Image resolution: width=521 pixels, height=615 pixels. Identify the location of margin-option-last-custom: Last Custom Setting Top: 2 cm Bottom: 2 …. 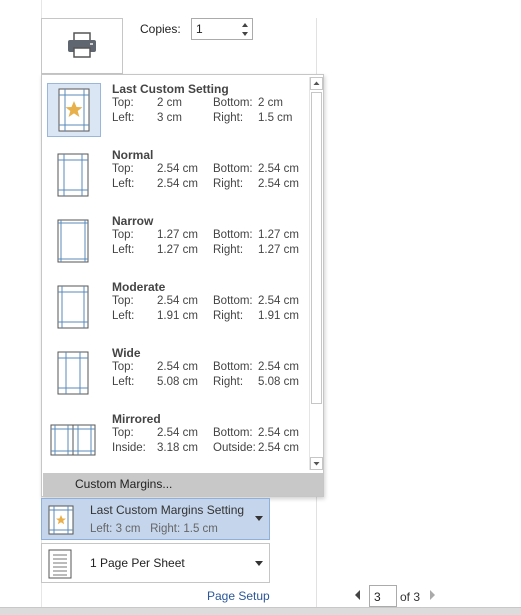
(175, 110).